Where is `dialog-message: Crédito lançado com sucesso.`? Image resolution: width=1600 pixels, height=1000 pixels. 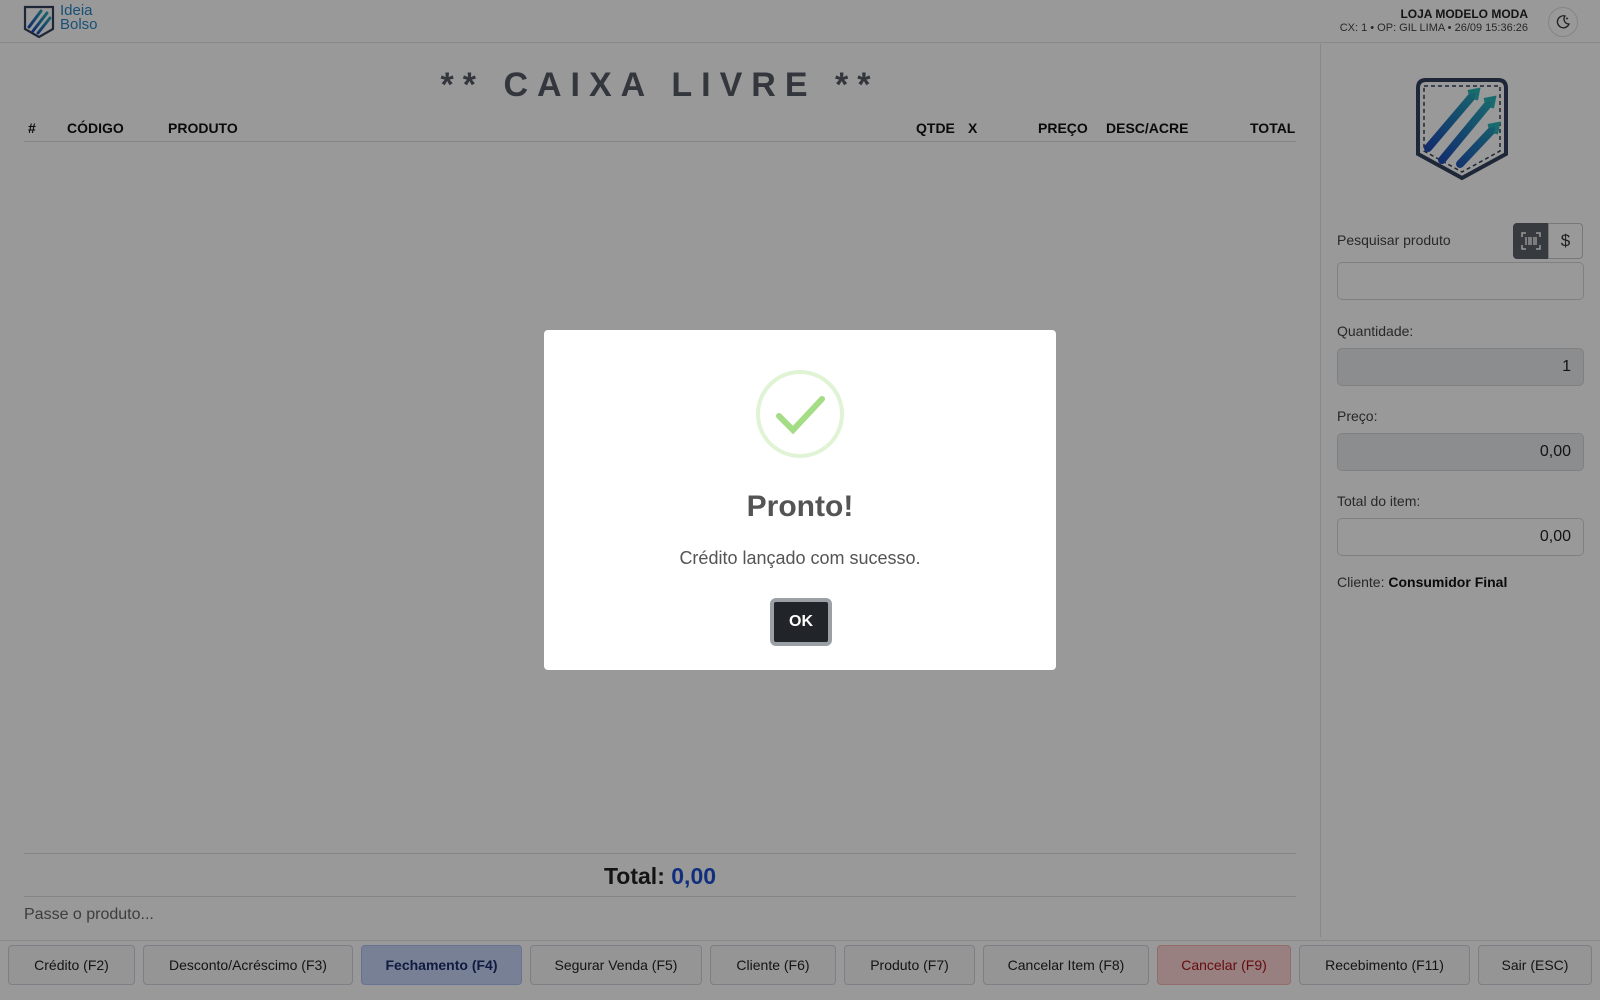 dialog-message: Crédito lançado com sucesso. is located at coordinates (800, 558).